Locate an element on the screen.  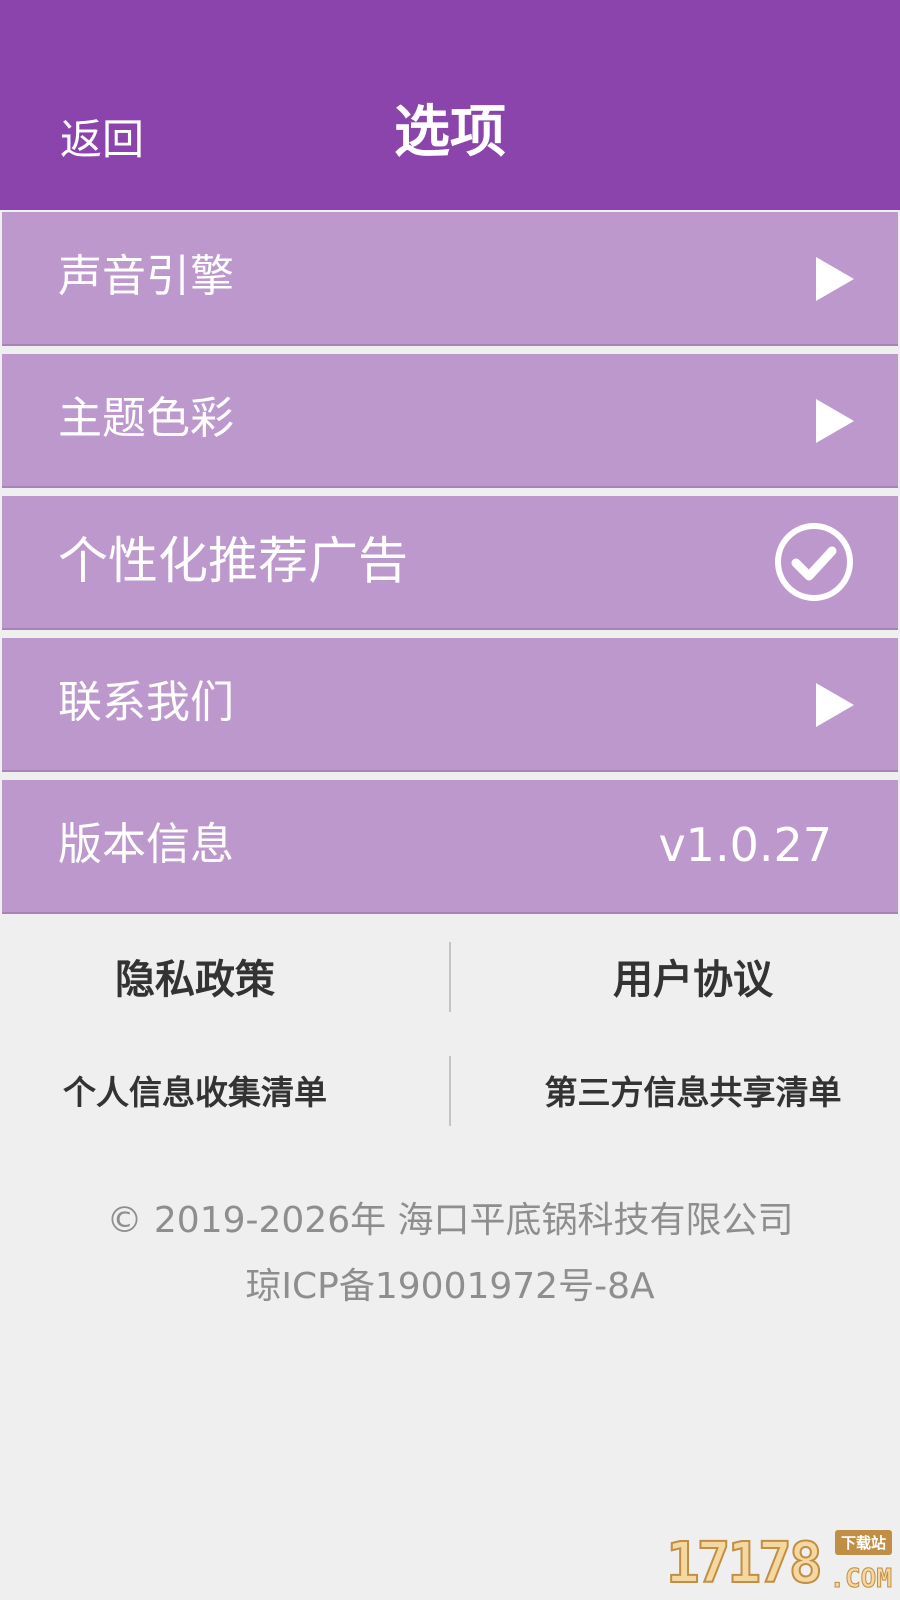
watermark-tag: 下载站 is located at coordinates (863, 1542).